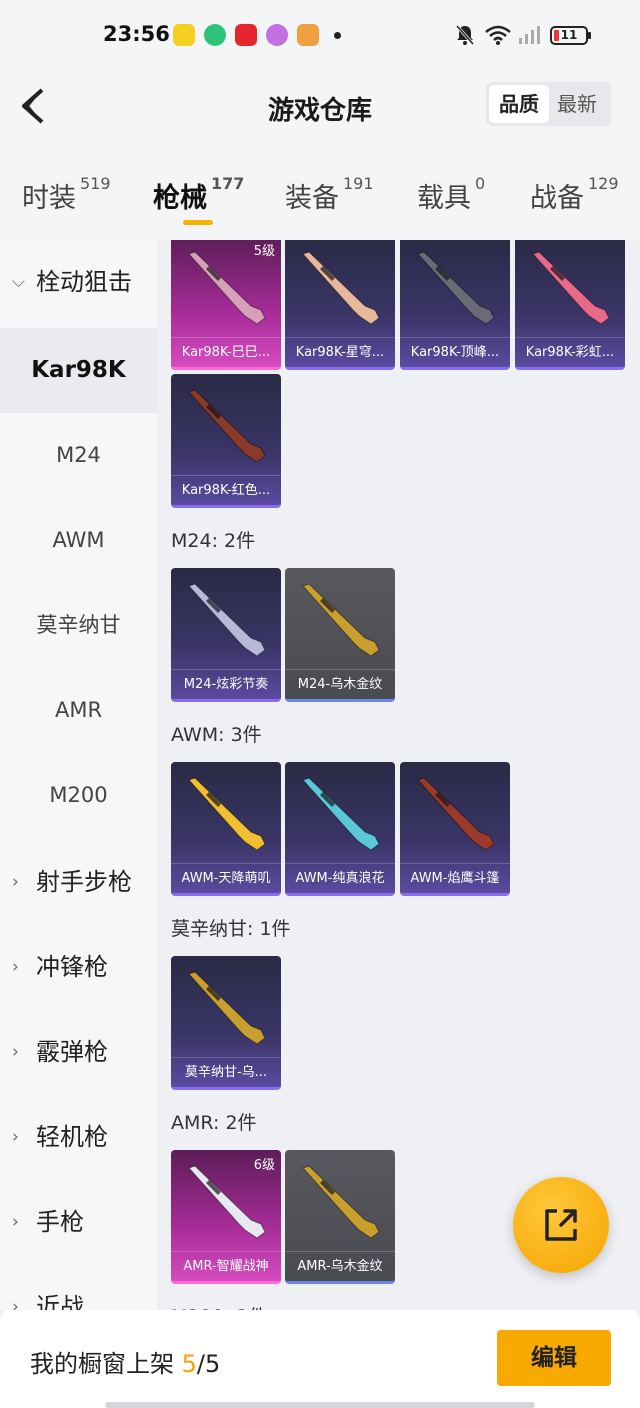 This screenshot has height=1408, width=640. Describe the element at coordinates (72, 1052) in the screenshot. I see `sidebar-item-label: 霰弹枪` at that location.